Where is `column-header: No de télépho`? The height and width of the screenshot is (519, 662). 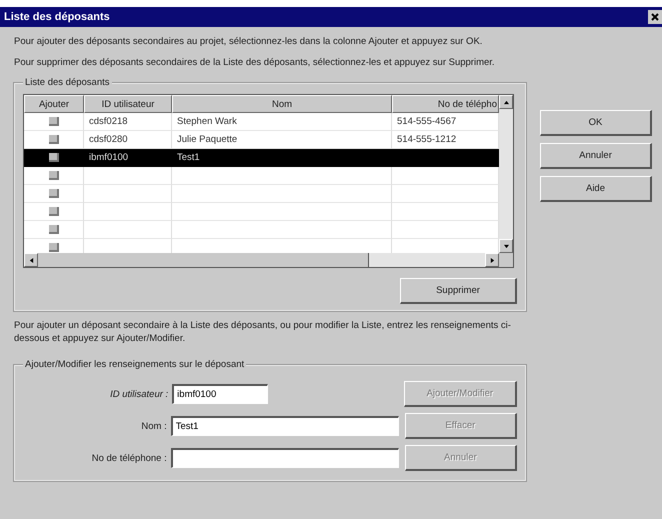 column-header: No de télépho is located at coordinates (445, 104).